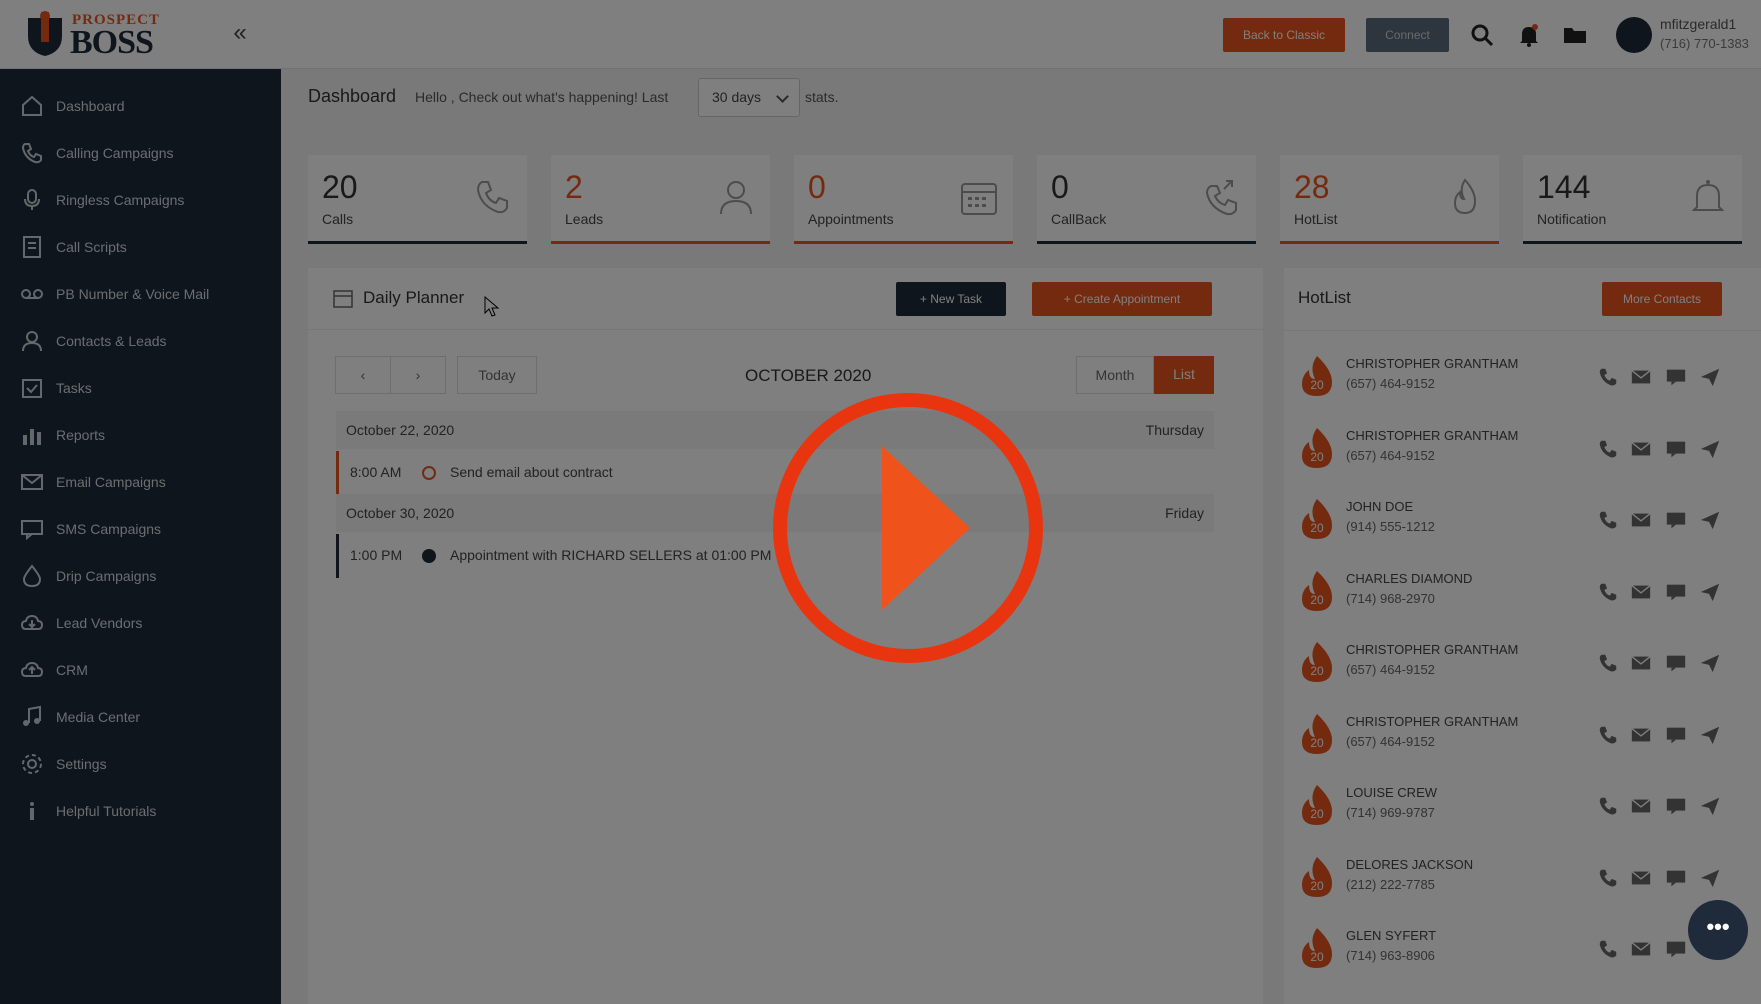 The image size is (1761, 1004). What do you see at coordinates (1718, 930) in the screenshot?
I see `more-options-button: •••` at bounding box center [1718, 930].